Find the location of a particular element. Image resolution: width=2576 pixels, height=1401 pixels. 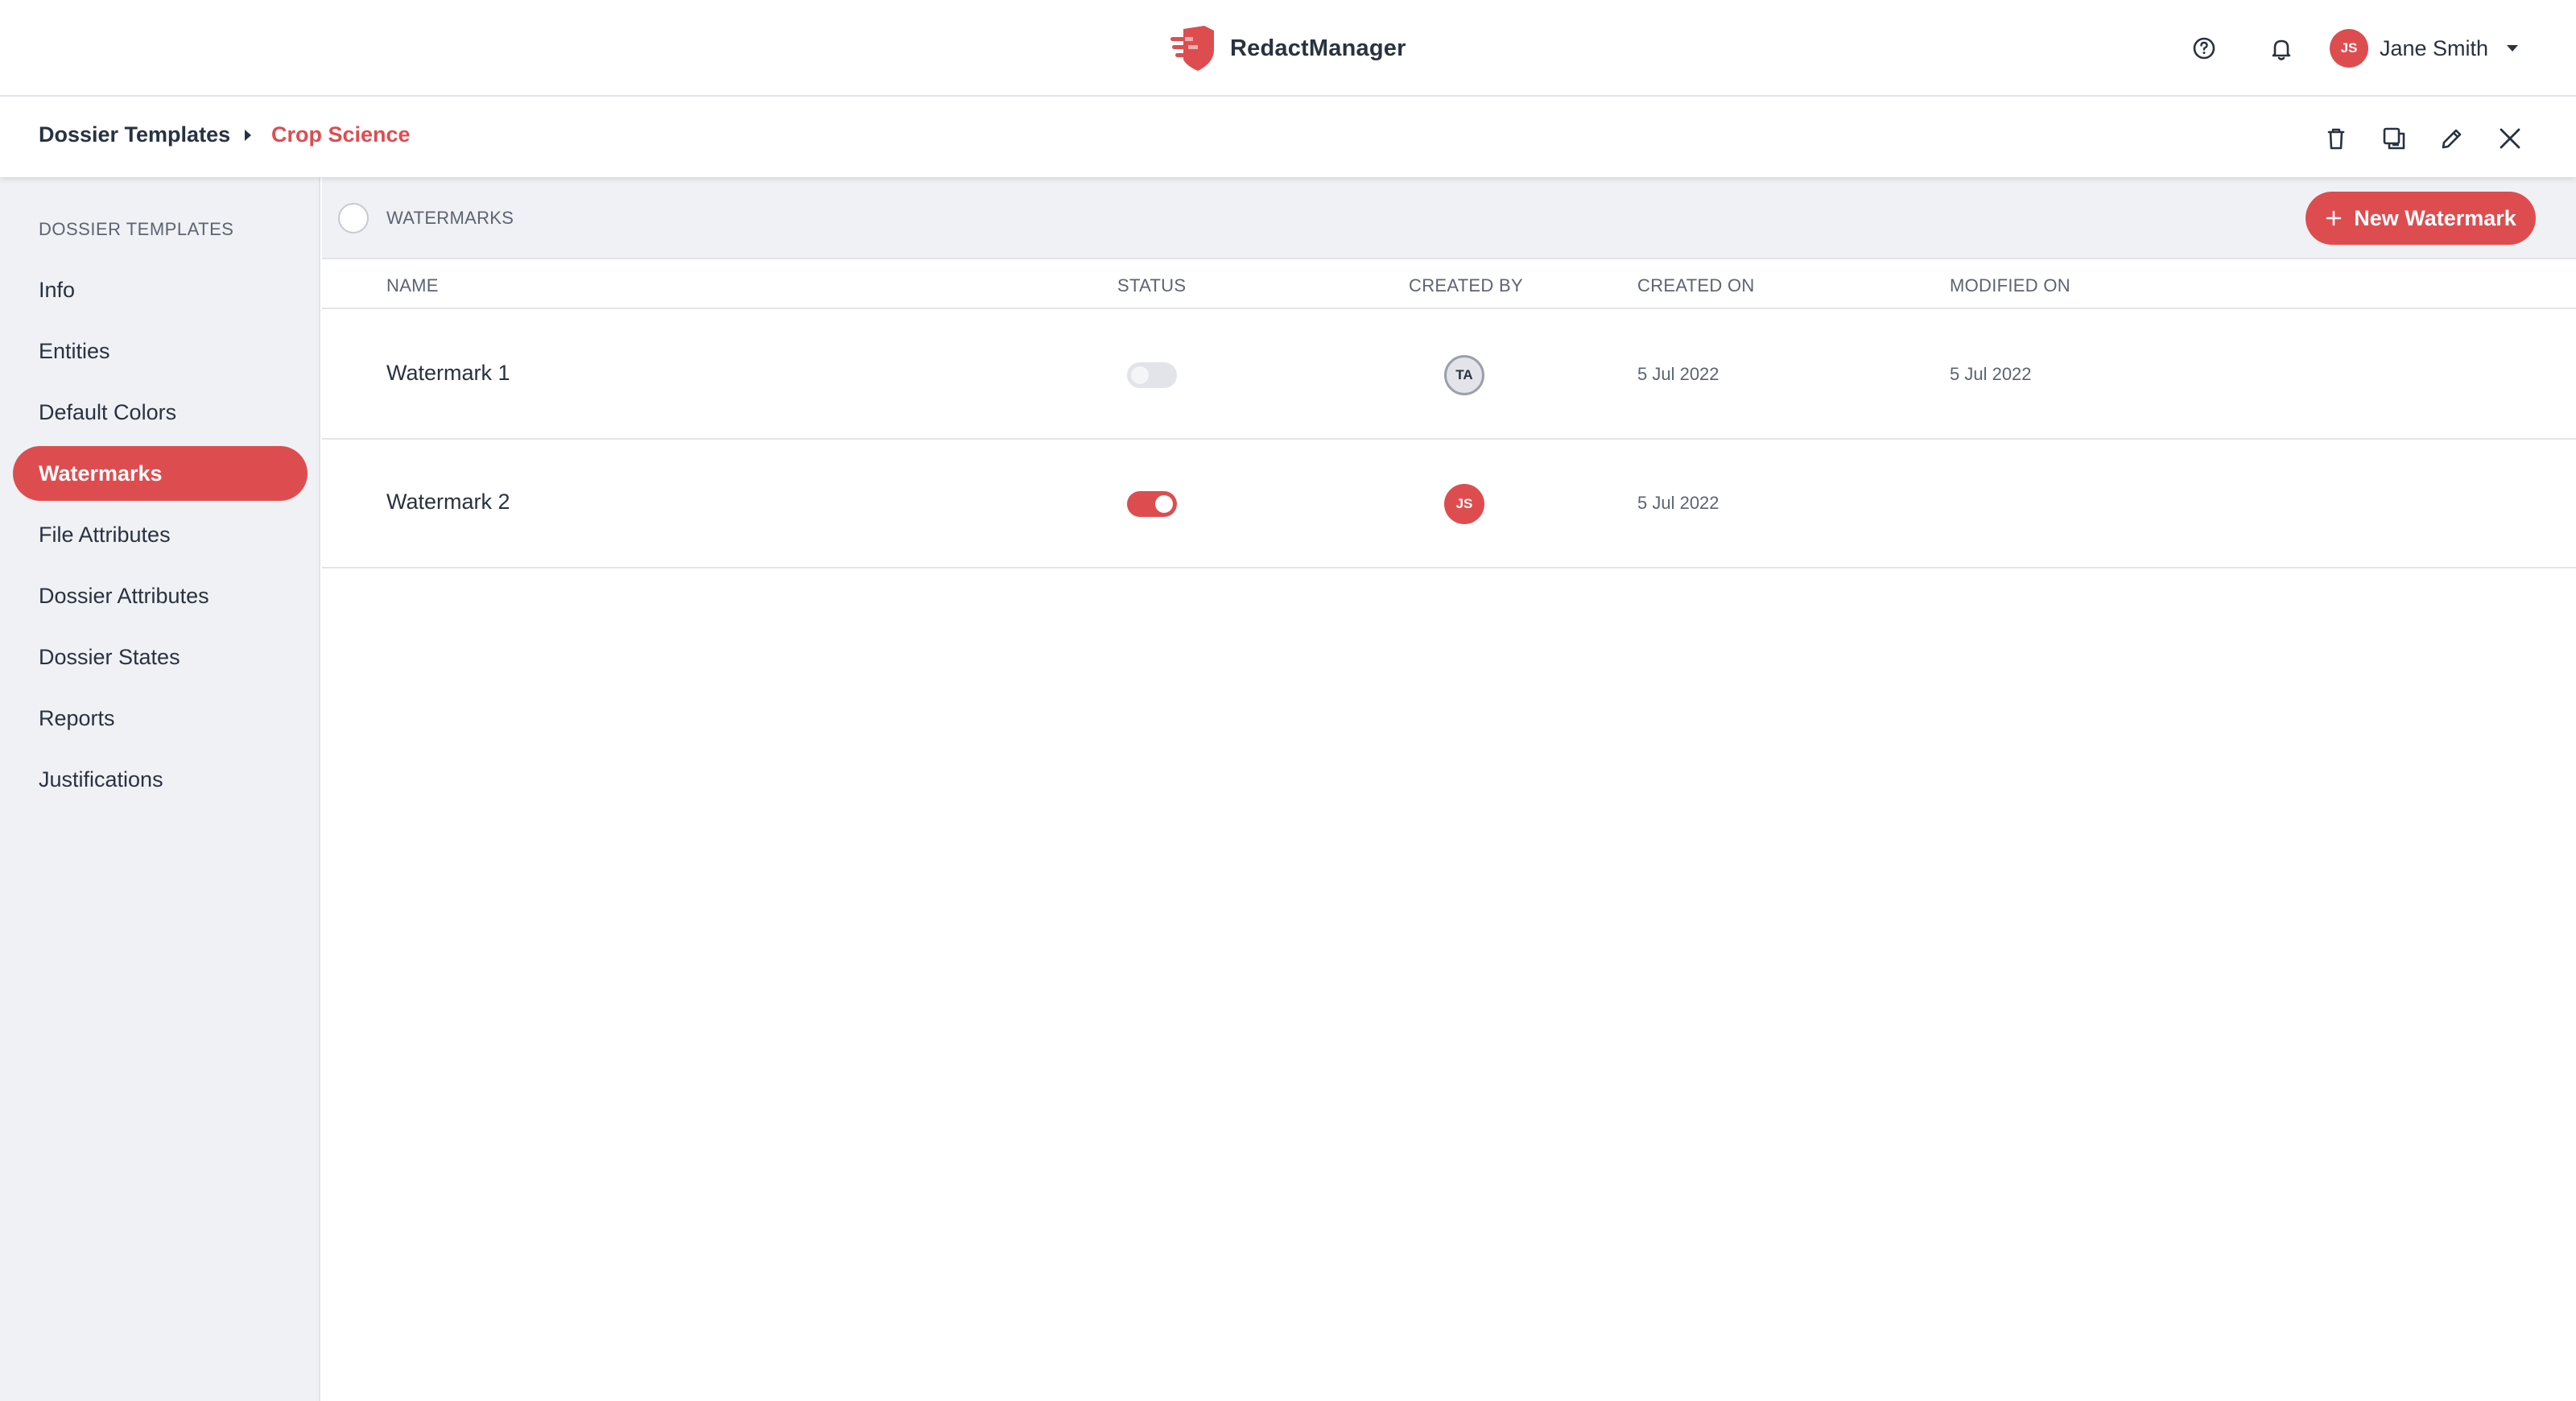

sidebar-item-justifications: Justifications is located at coordinates (160, 780).